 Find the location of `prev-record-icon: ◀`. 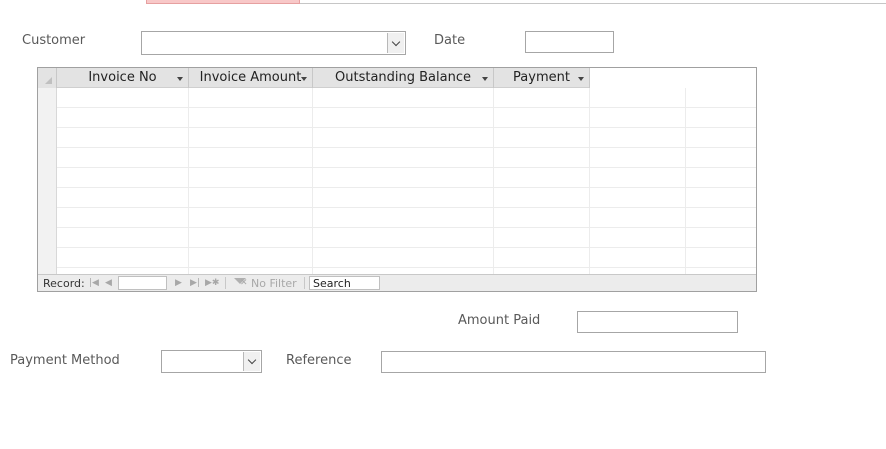

prev-record-icon: ◀ is located at coordinates (108, 283).